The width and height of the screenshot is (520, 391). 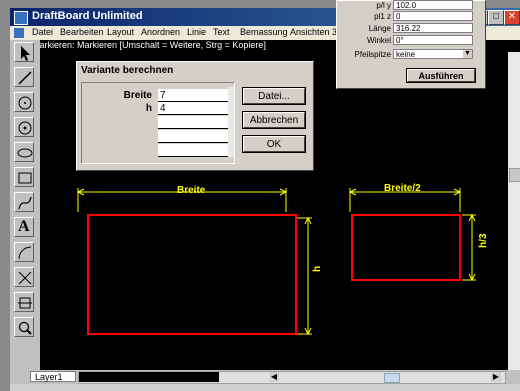 I want to click on scroll-right-icon: ▶, so click(x=496, y=377).